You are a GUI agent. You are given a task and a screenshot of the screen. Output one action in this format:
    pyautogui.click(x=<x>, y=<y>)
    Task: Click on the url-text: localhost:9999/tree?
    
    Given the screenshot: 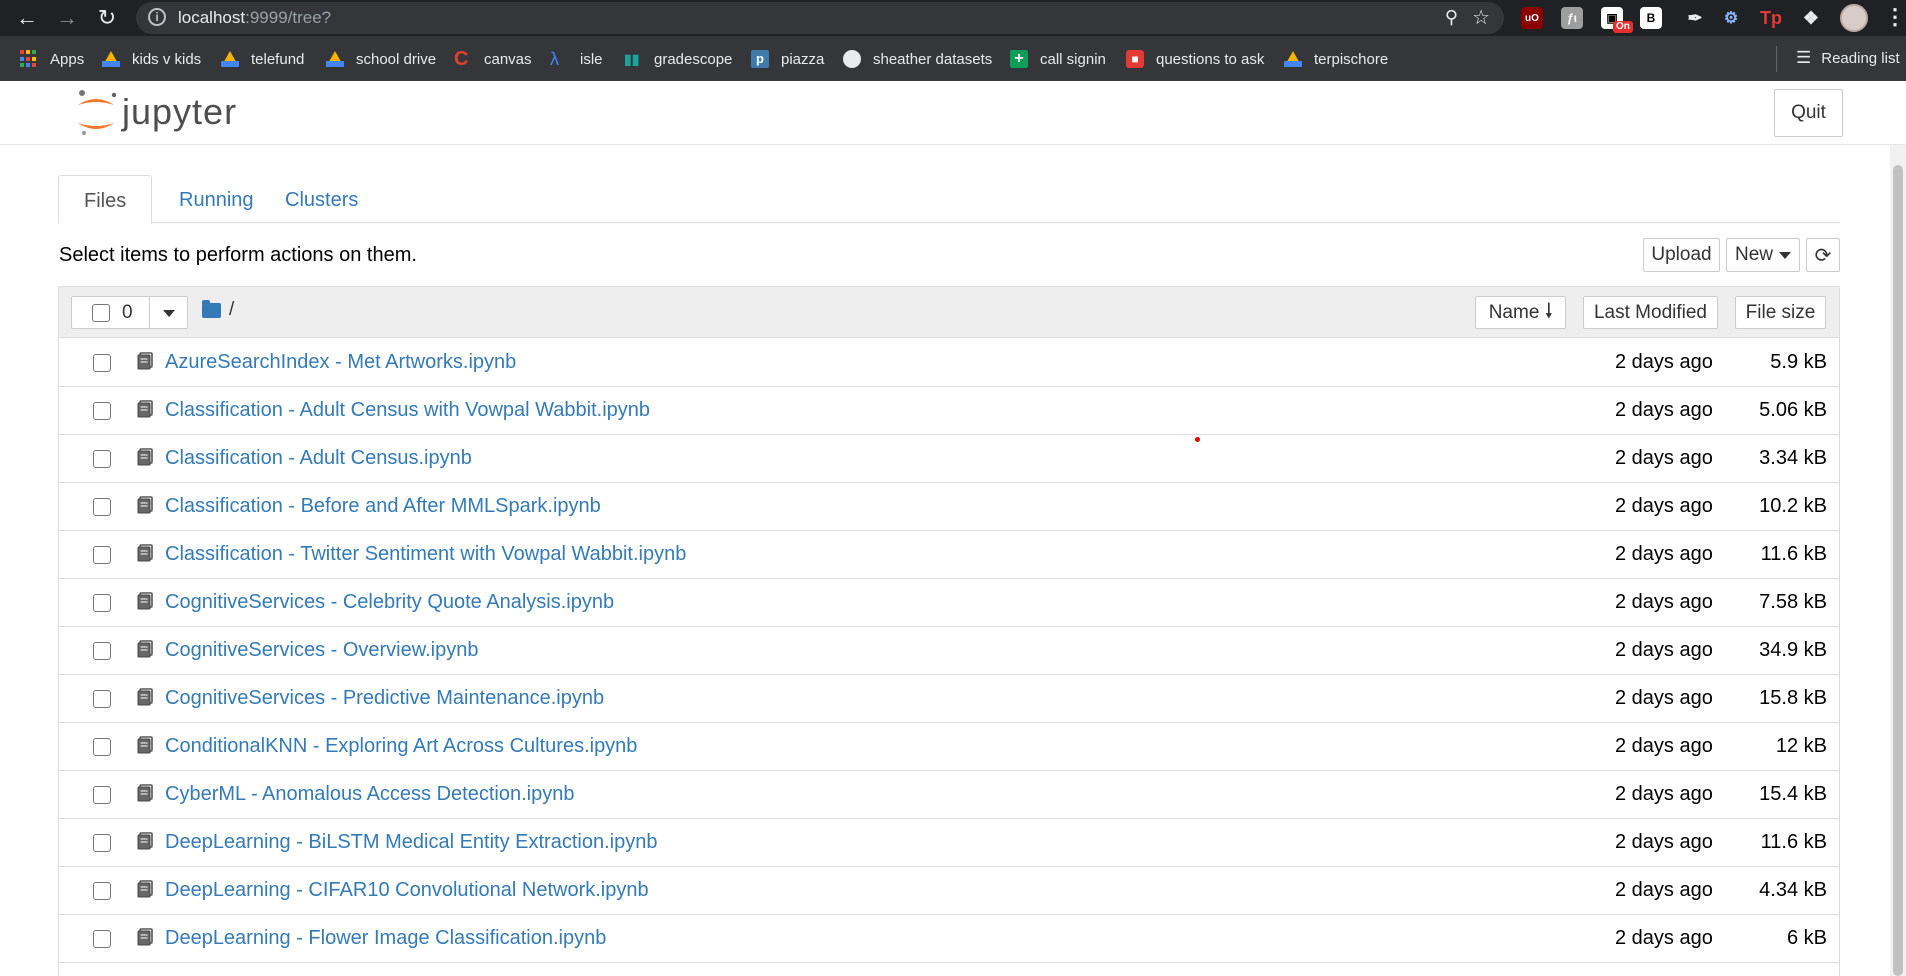 What is the action you would take?
    pyautogui.click(x=254, y=18)
    